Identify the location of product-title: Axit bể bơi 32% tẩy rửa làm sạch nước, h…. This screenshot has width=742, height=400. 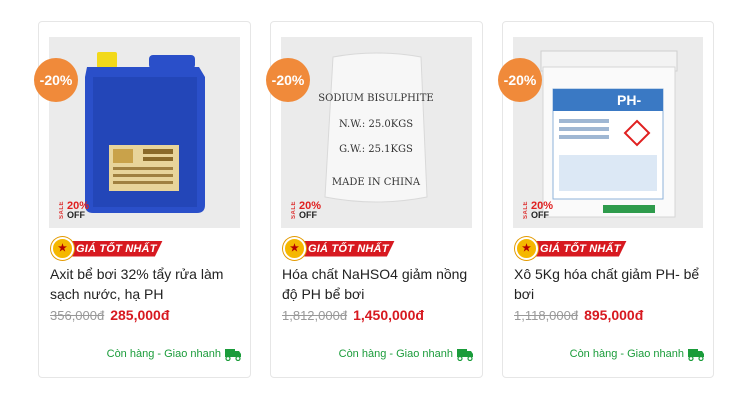
(146, 284).